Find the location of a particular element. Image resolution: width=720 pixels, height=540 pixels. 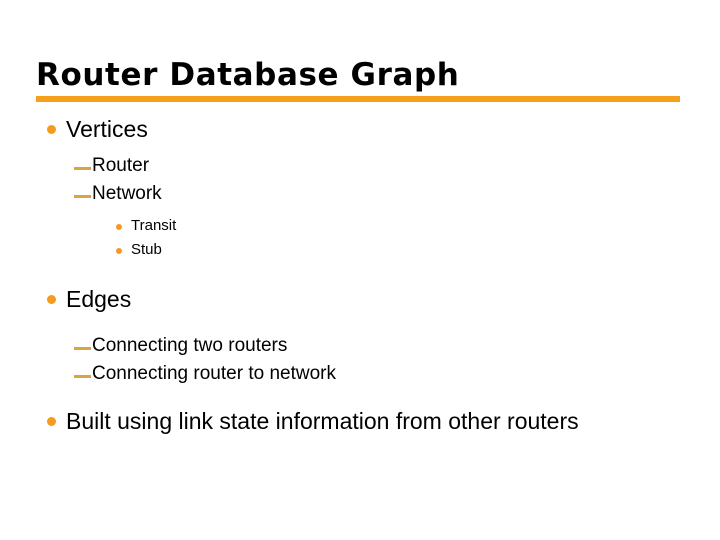

outline-item-level1: Vertices is located at coordinates (360, 129).